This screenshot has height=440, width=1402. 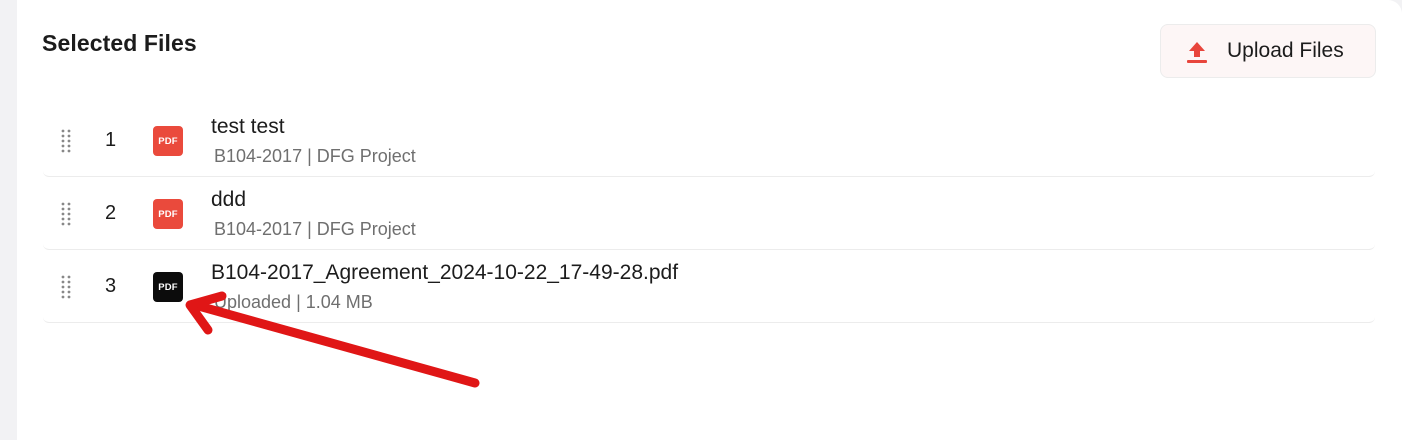 I want to click on file-index: 1, so click(x=111, y=140).